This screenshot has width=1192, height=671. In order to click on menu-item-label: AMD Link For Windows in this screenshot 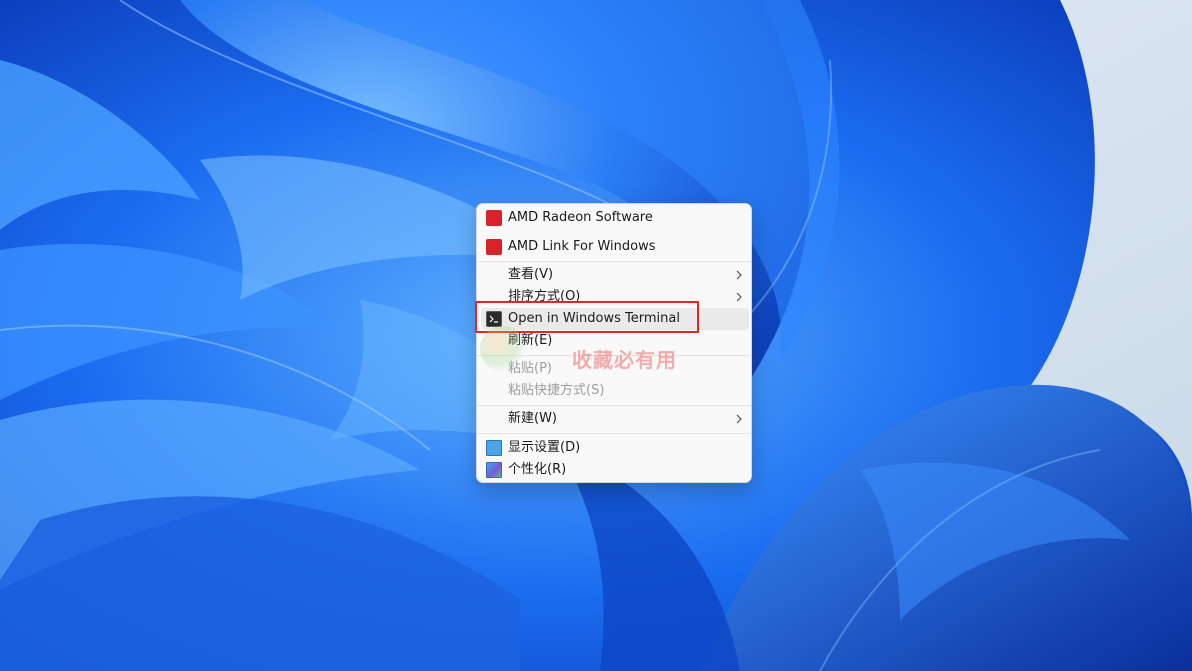, I will do `click(582, 246)`.